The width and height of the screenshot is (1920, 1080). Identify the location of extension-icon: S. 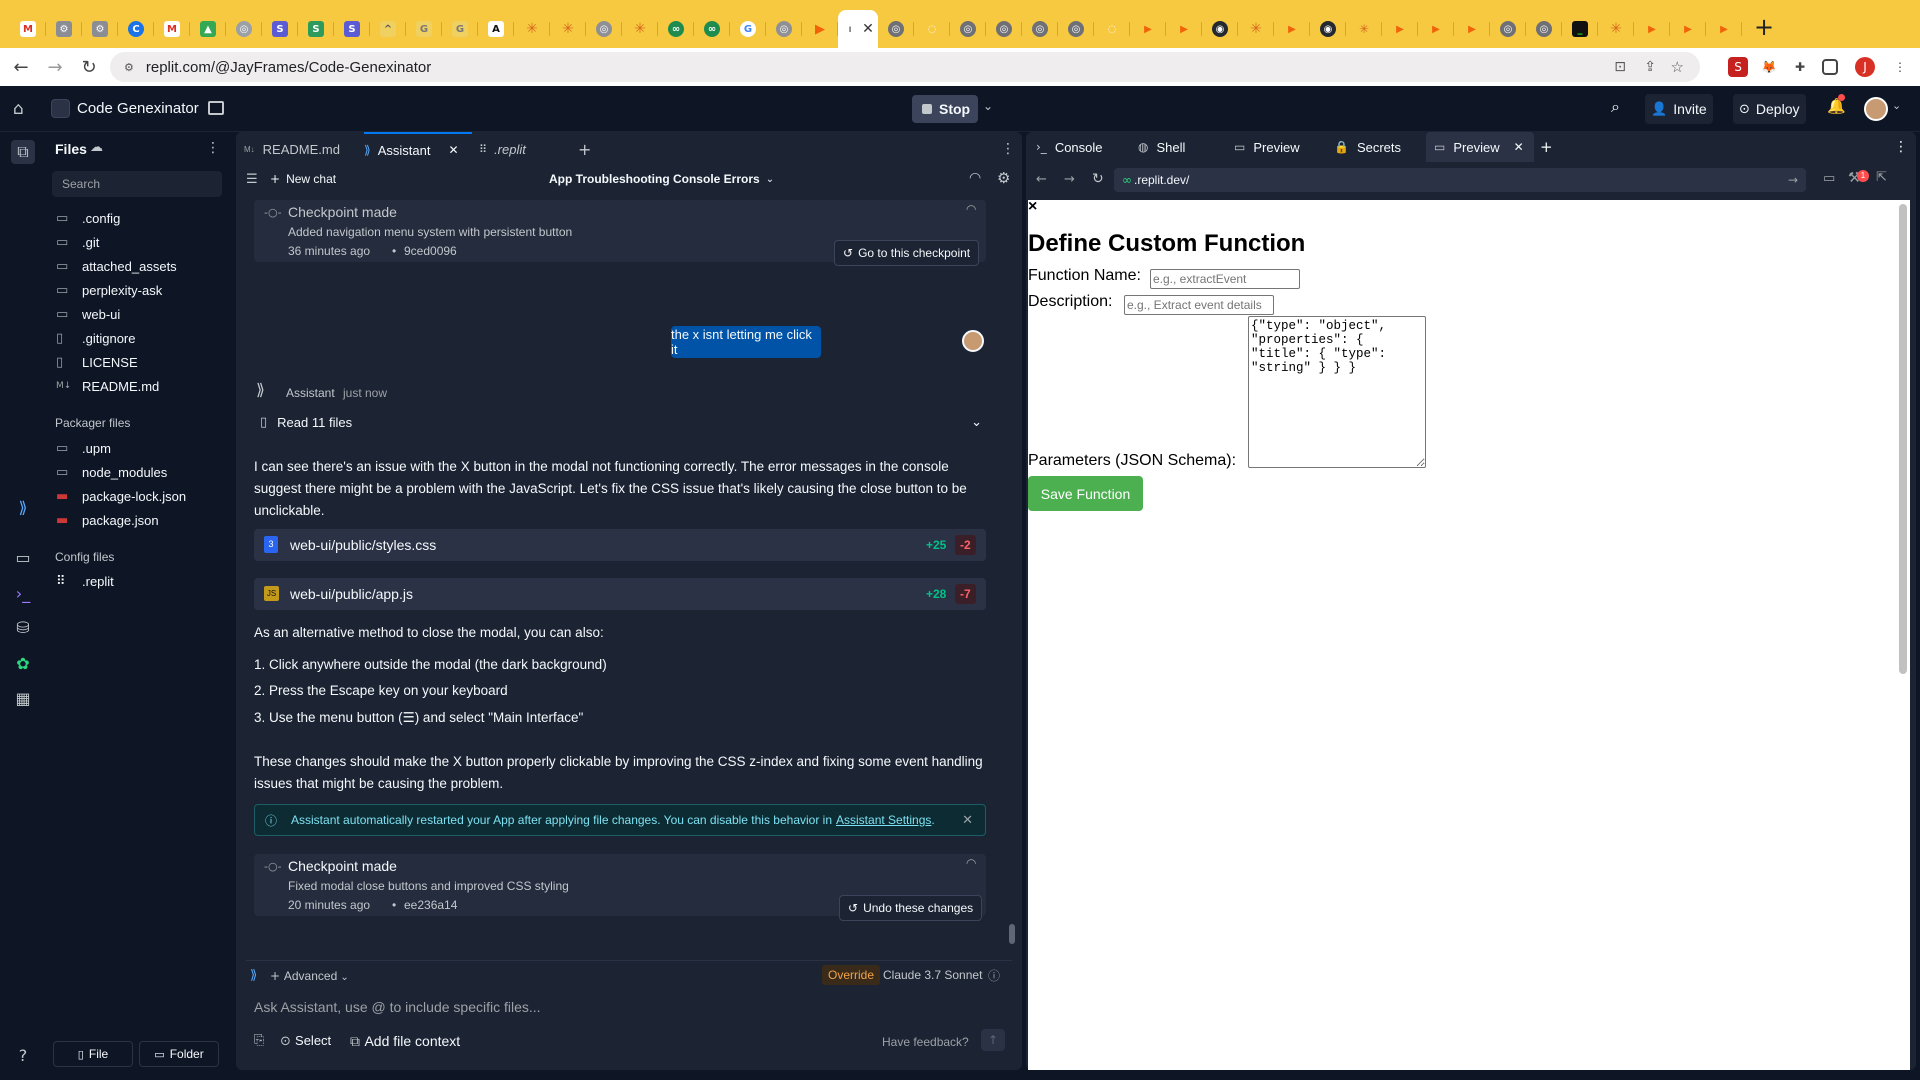
(1738, 67).